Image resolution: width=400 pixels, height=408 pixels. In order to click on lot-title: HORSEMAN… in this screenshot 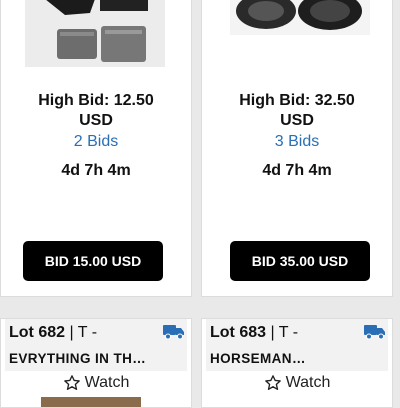, I will do `click(297, 358)`.